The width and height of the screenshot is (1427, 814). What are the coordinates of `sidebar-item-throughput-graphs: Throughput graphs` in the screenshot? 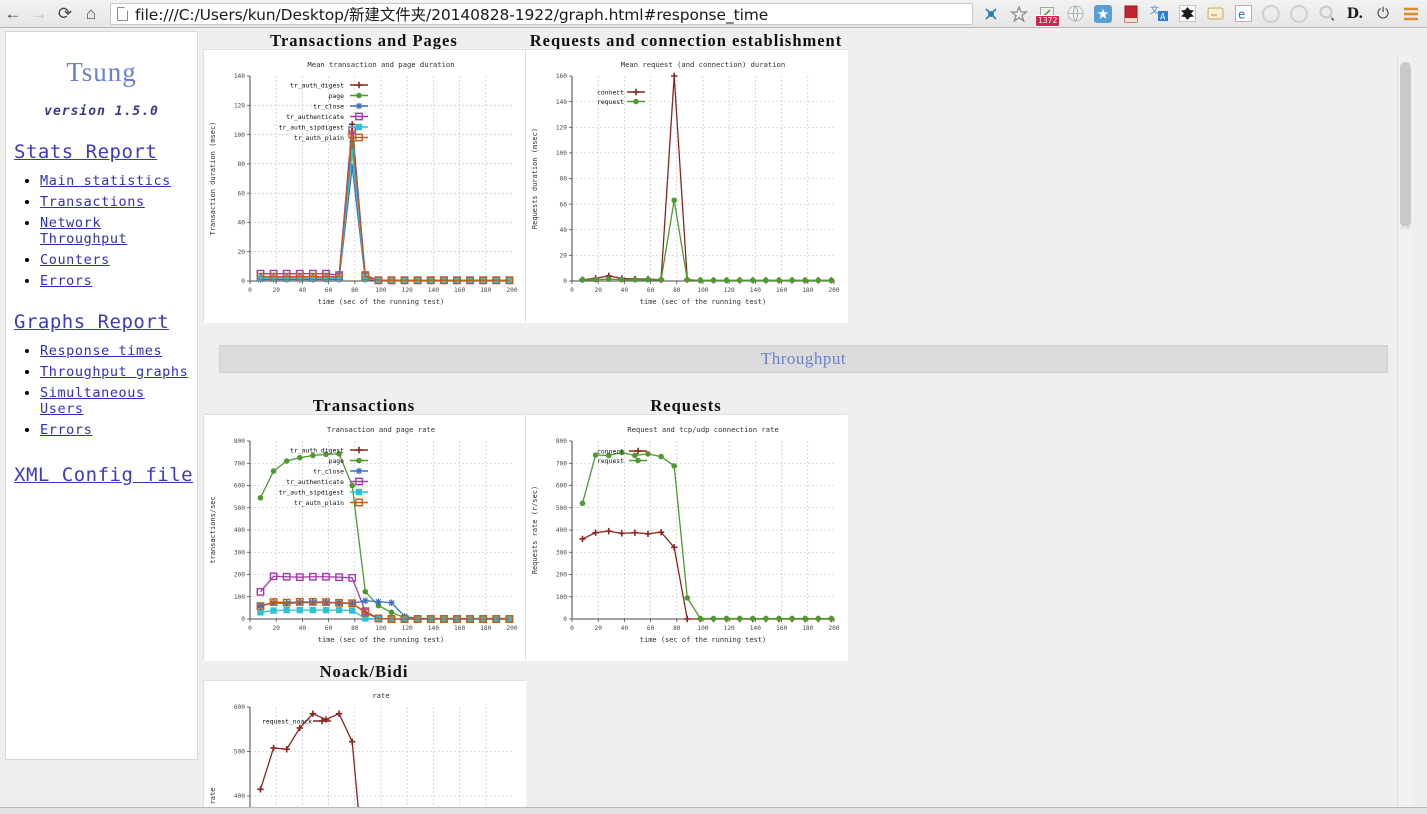 It's located at (114, 372).